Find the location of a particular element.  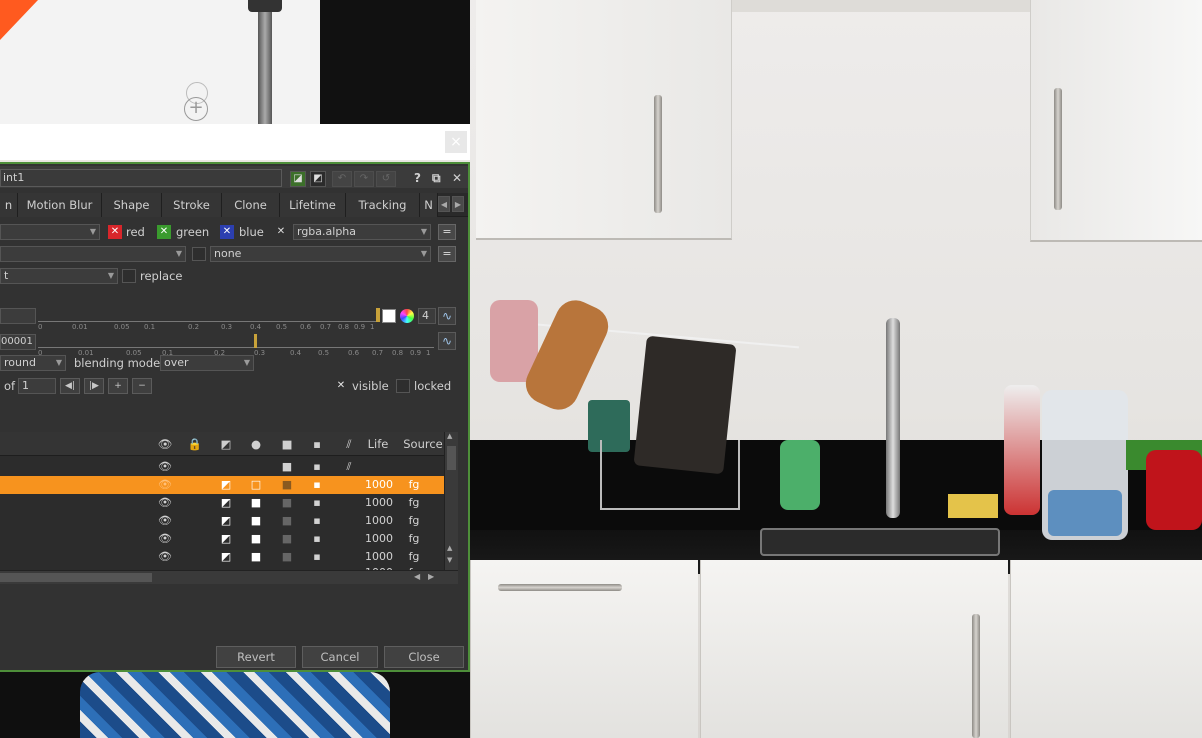

output-dropdown: ▼ is located at coordinates (50, 232).